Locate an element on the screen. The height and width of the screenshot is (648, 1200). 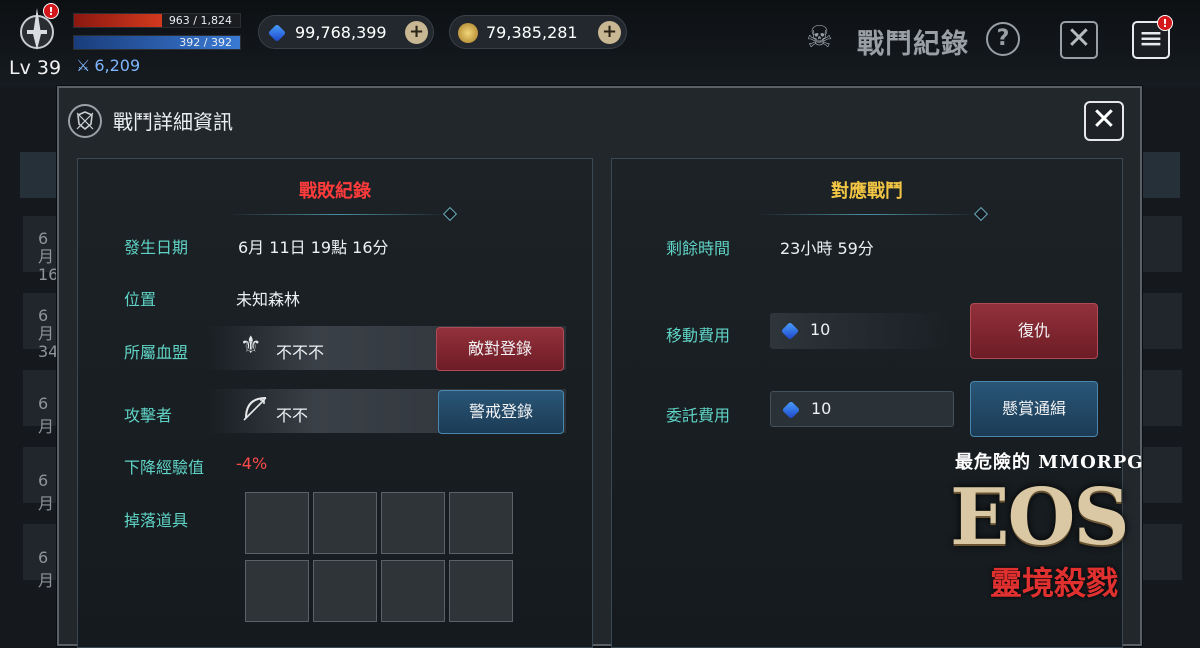
add-gold-button: + is located at coordinates (609, 32).